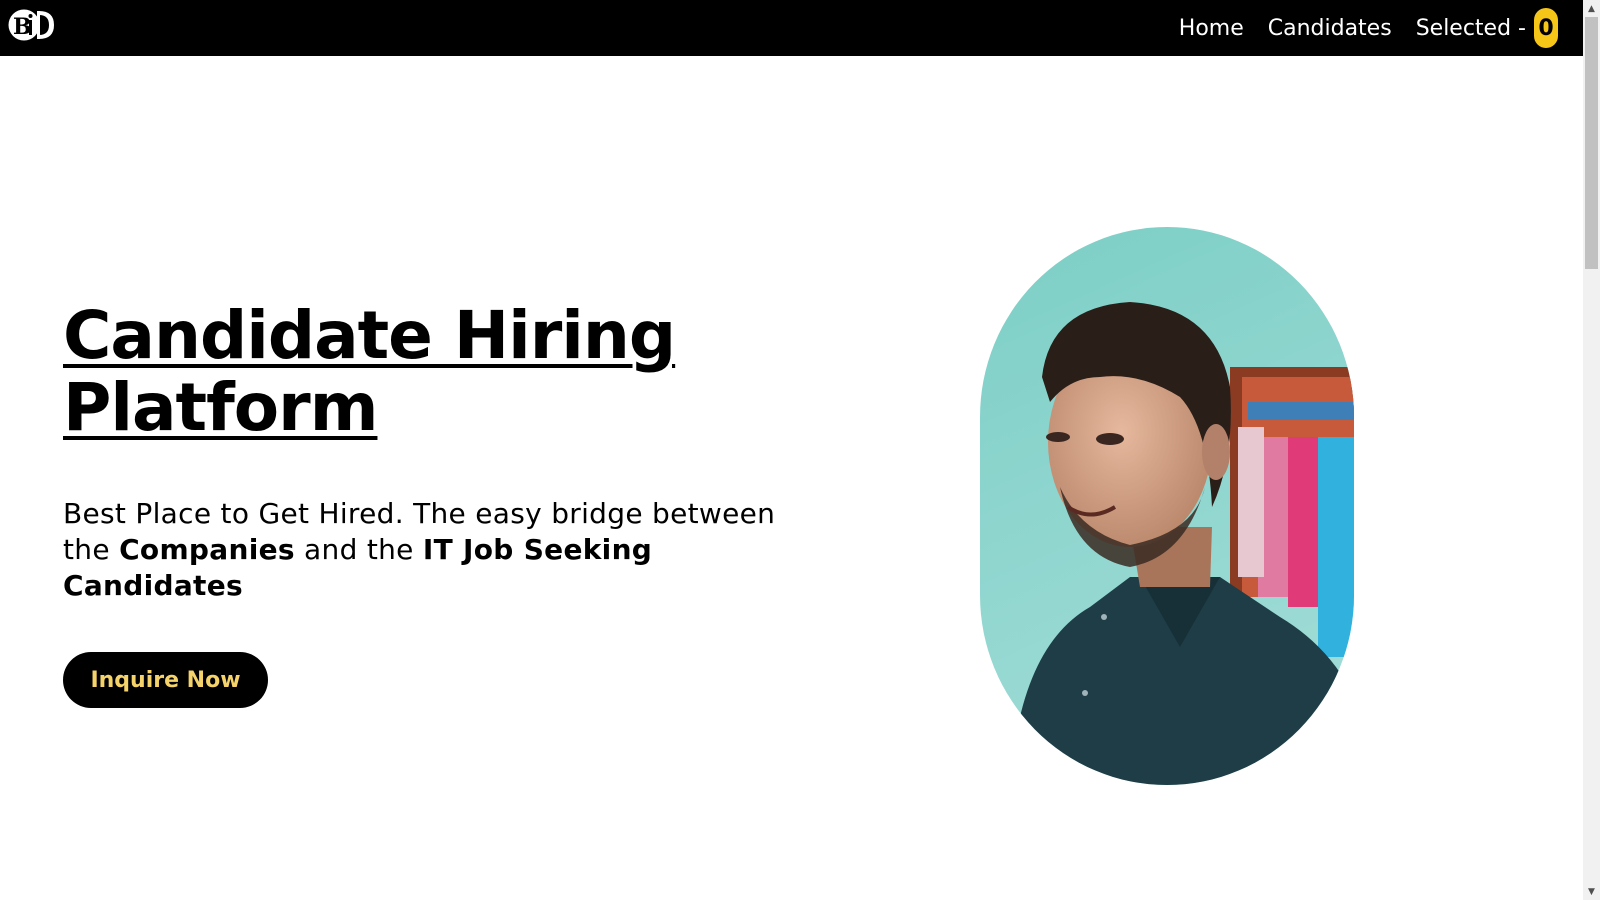  I want to click on svg-text: B, so click(22, 27).